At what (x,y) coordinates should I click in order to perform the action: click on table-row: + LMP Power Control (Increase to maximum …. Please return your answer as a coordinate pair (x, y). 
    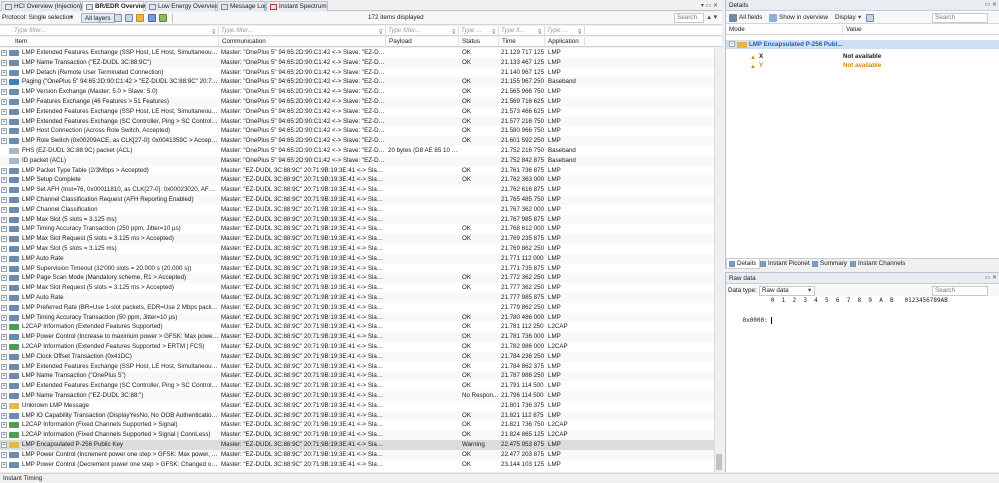
    Looking at the image, I should click on (361, 337).